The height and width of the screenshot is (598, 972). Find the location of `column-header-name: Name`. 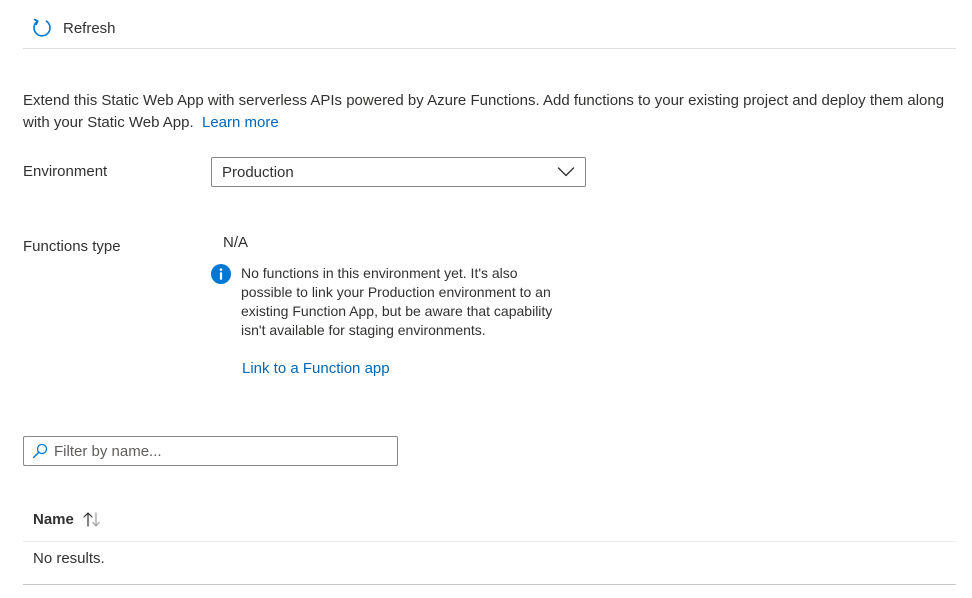

column-header-name: Name is located at coordinates (67, 519).